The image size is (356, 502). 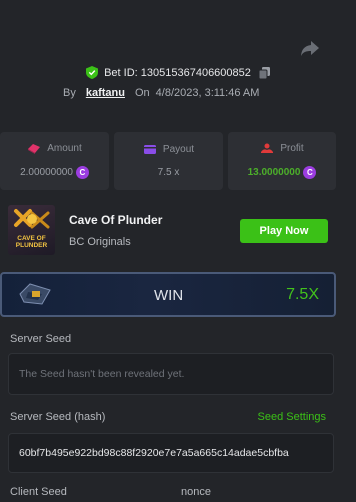 I want to click on server-seed-label: Server Seed, so click(x=41, y=339).